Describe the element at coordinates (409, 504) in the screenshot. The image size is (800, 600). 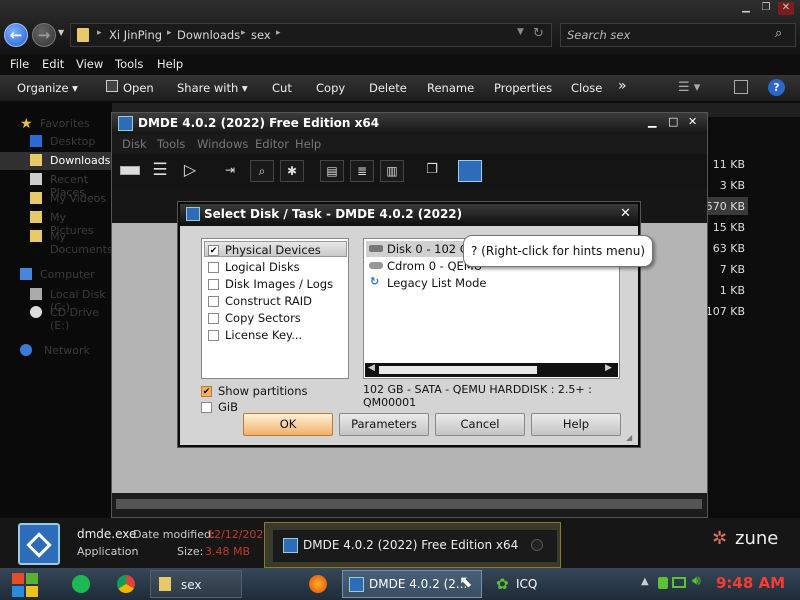
I see `dmde-scrollbar` at that location.